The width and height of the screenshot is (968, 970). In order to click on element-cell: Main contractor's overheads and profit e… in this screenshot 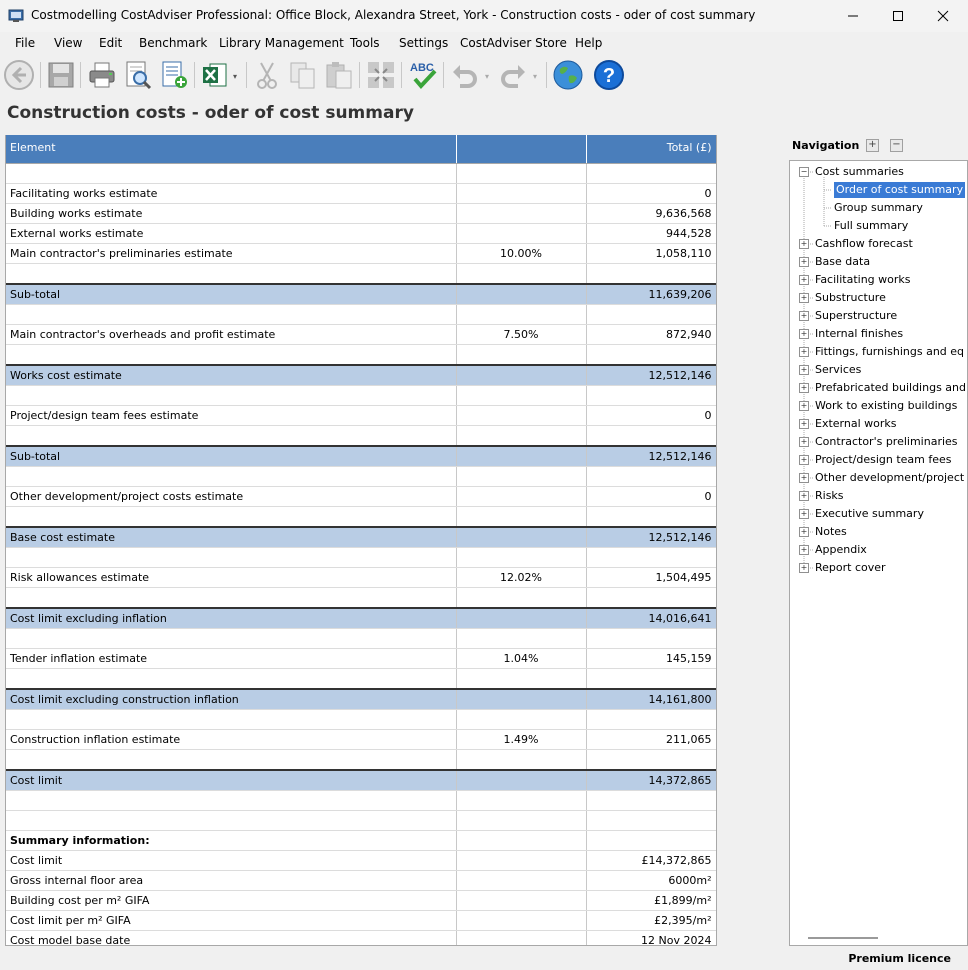, I will do `click(231, 334)`.